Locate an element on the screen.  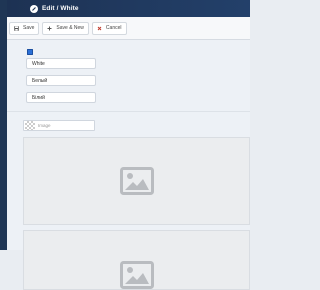
page-header: Edit / White is located at coordinates (128, 8).